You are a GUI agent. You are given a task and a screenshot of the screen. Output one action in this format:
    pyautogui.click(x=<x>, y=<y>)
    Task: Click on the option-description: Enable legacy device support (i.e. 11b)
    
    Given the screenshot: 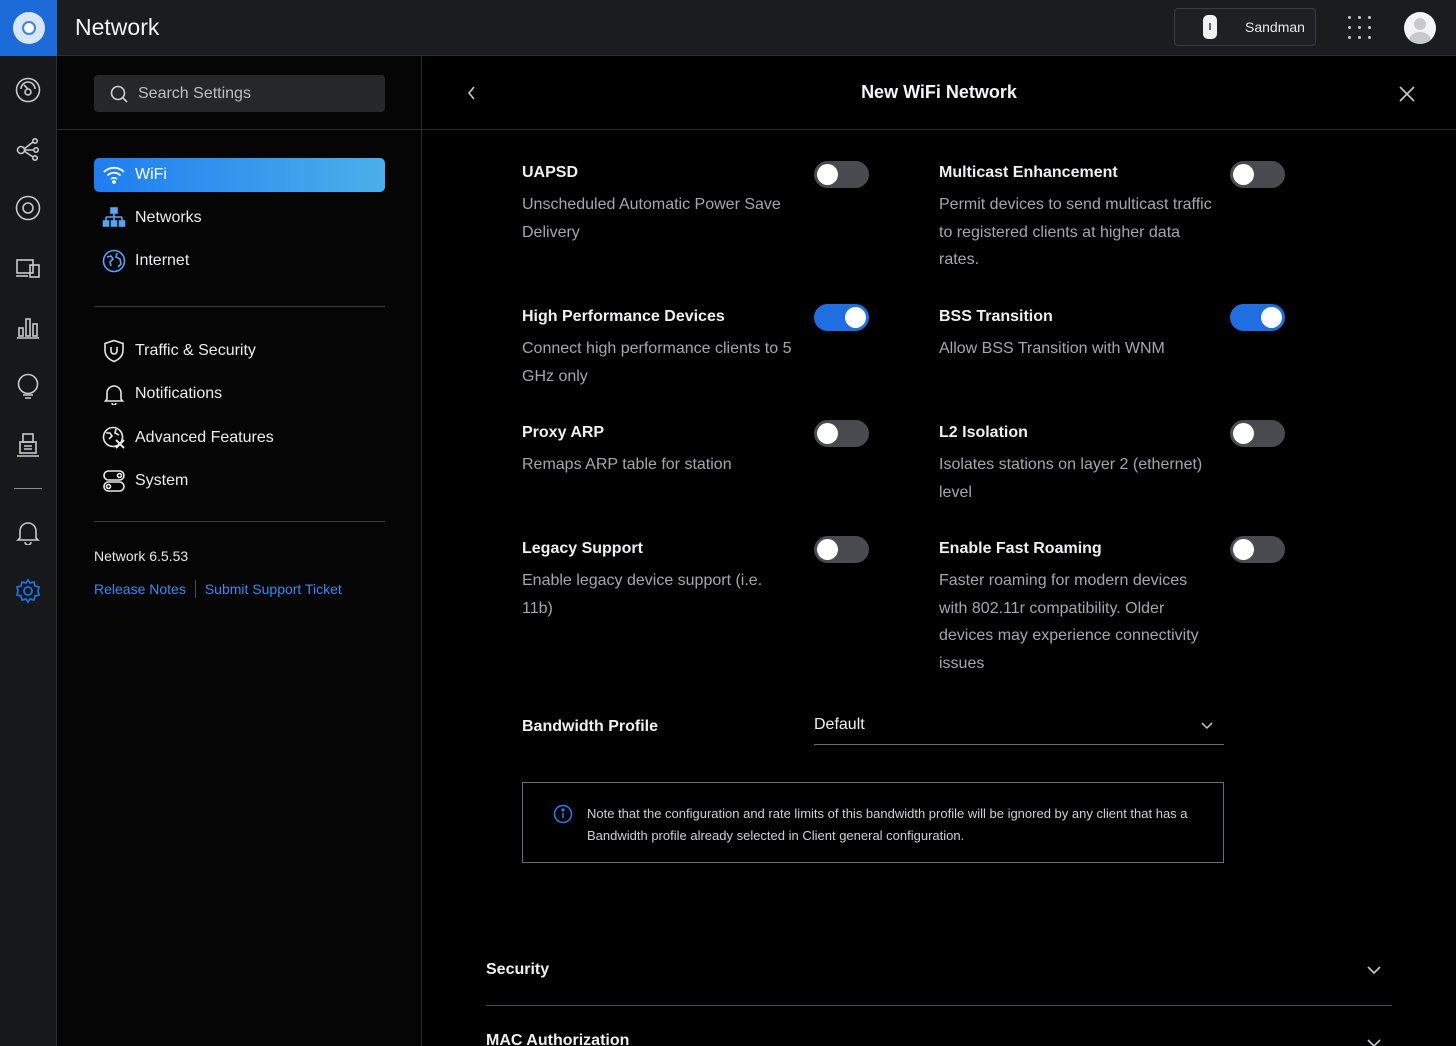 What is the action you would take?
    pyautogui.click(x=642, y=594)
    